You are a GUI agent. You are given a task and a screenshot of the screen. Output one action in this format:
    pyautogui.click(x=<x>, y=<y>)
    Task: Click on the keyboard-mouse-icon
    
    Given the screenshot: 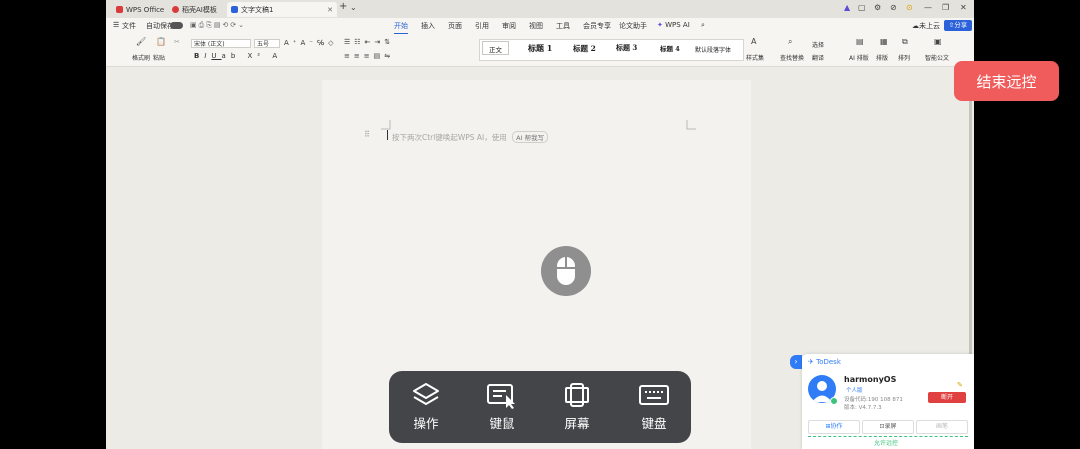 What is the action you would take?
    pyautogui.click(x=501, y=396)
    